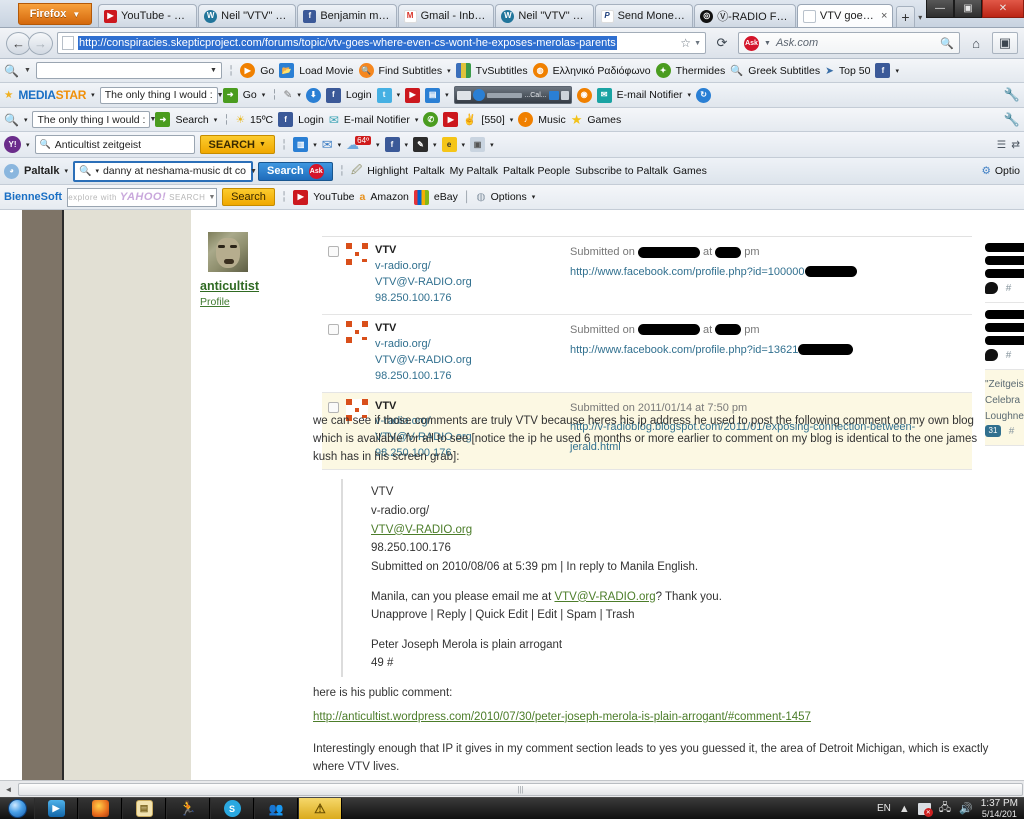 This screenshot has height=819, width=1024. Describe the element at coordinates (604, 597) in the screenshot. I see `quote-inline-email-link: VTV@V-RADIO.org` at that location.